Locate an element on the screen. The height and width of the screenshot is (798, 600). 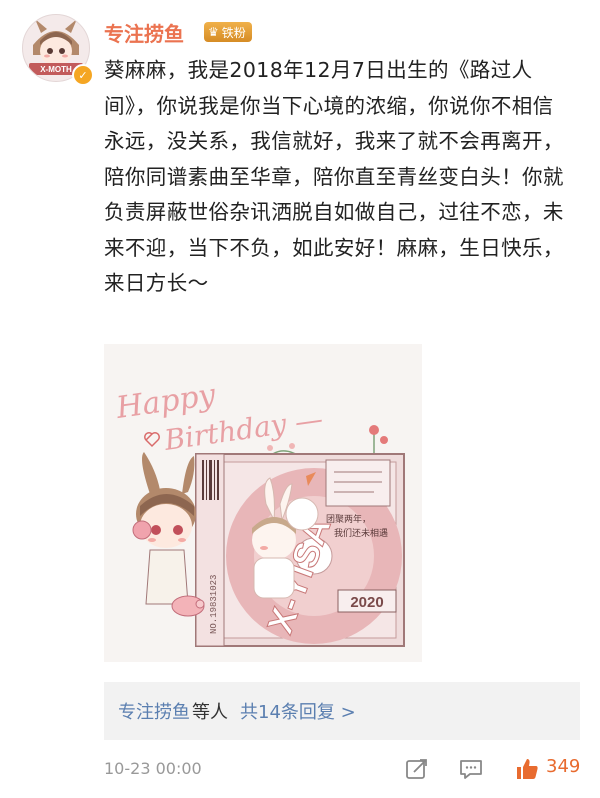
year-label: 2020 is located at coordinates (366, 602).